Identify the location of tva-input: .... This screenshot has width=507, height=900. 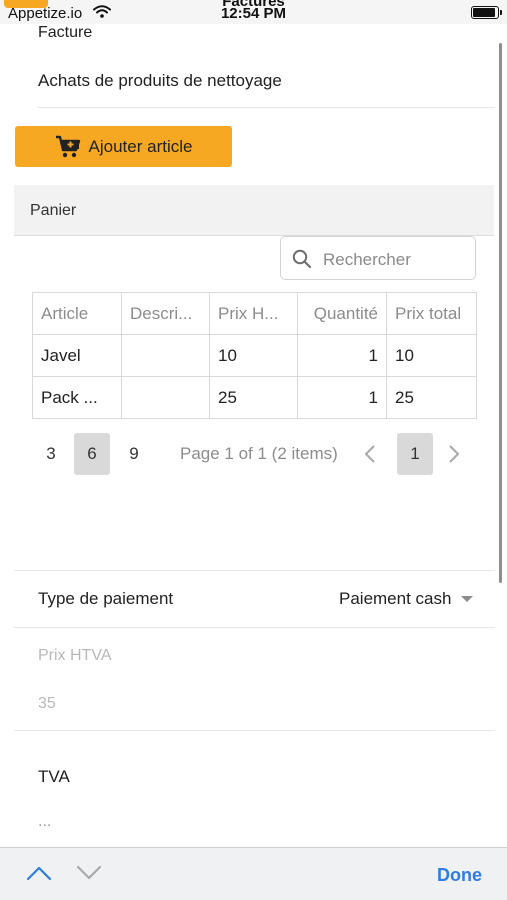
(44, 822).